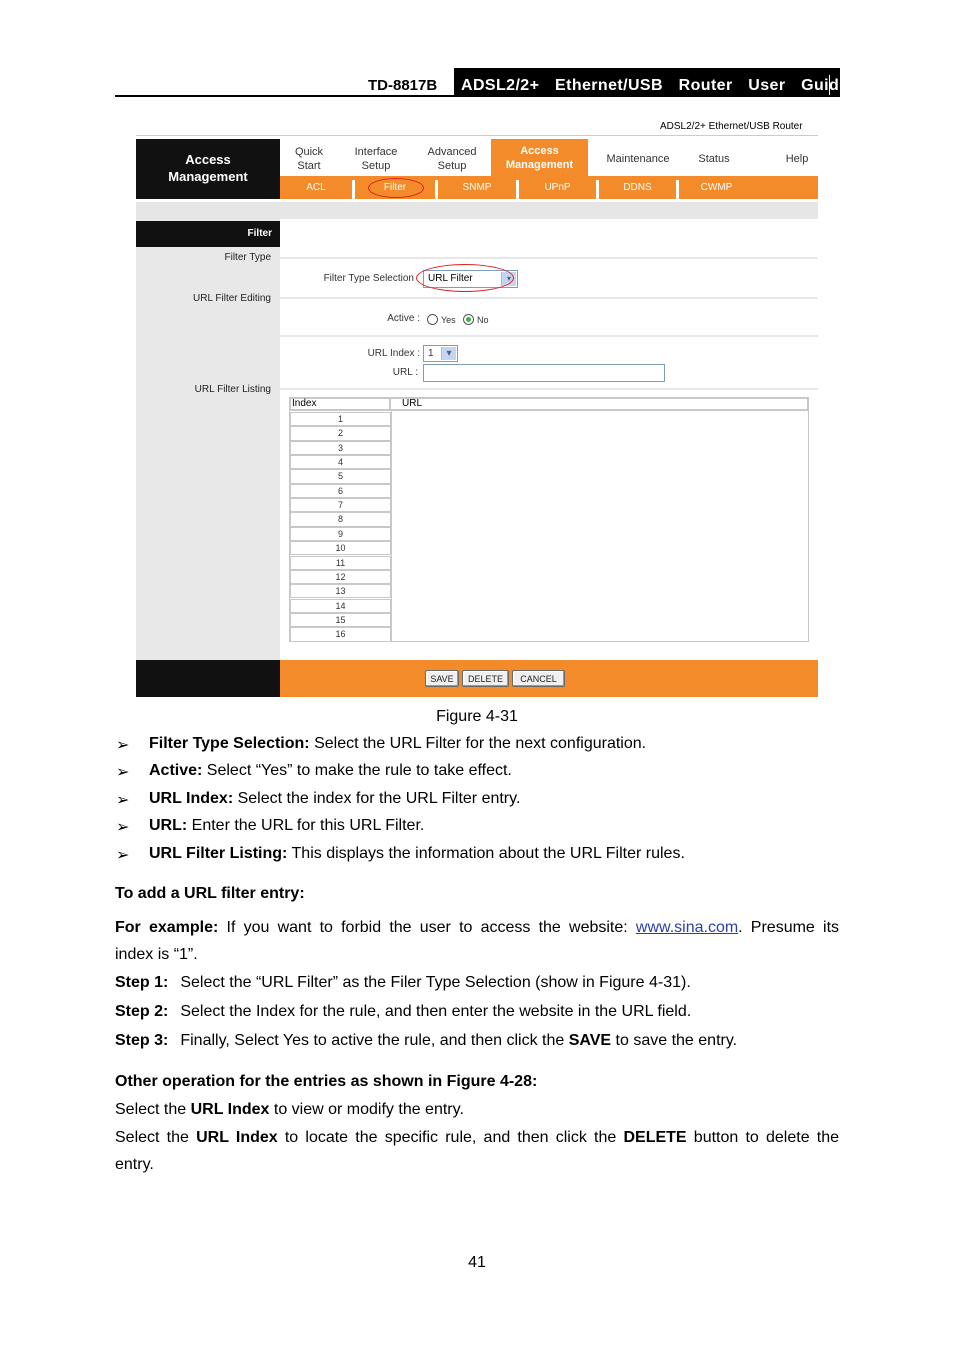  Describe the element at coordinates (340, 404) in the screenshot. I see `column-header-index: Index` at that location.